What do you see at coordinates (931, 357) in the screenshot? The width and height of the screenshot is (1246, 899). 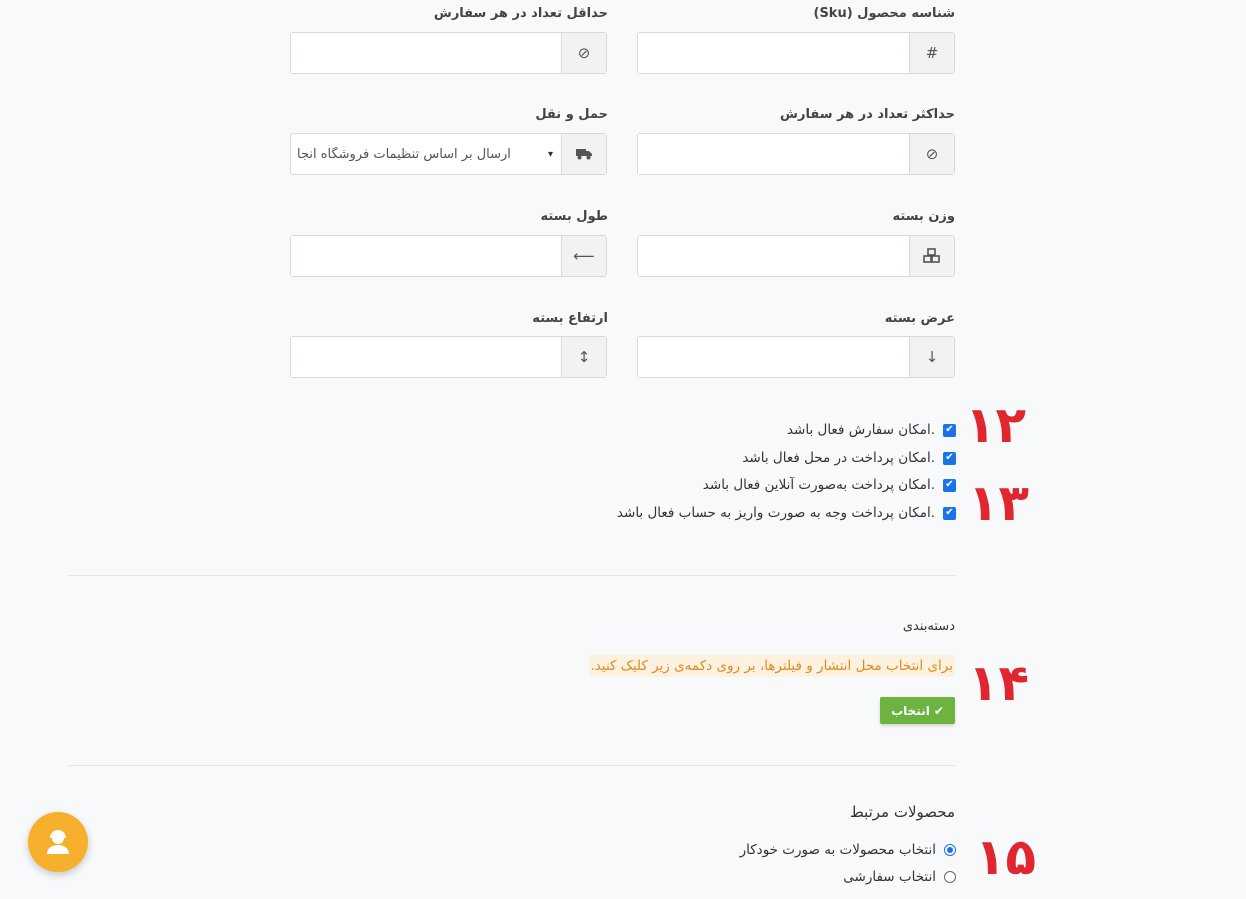 I see `arrow-down-icon: ↓` at bounding box center [931, 357].